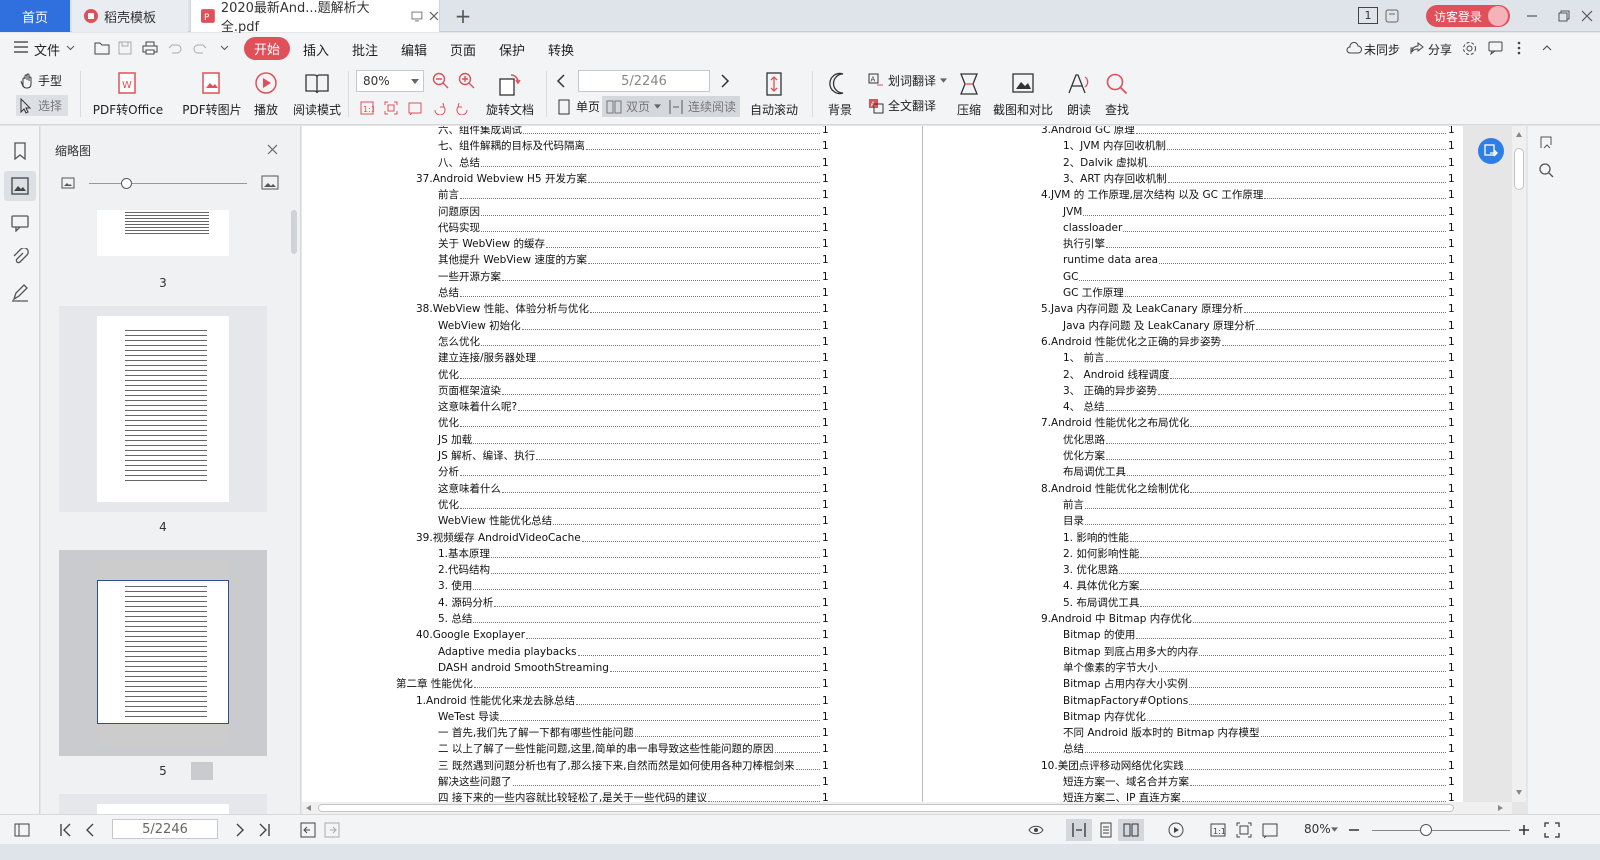  Describe the element at coordinates (561, 49) in the screenshot. I see `menu-convert: 转换` at that location.